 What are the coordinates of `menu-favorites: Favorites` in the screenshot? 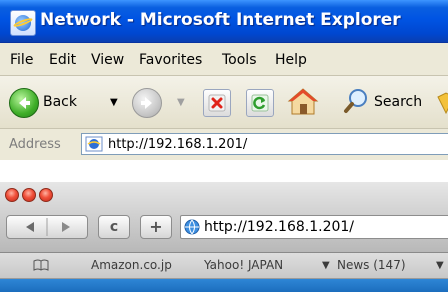 It's located at (170, 60).